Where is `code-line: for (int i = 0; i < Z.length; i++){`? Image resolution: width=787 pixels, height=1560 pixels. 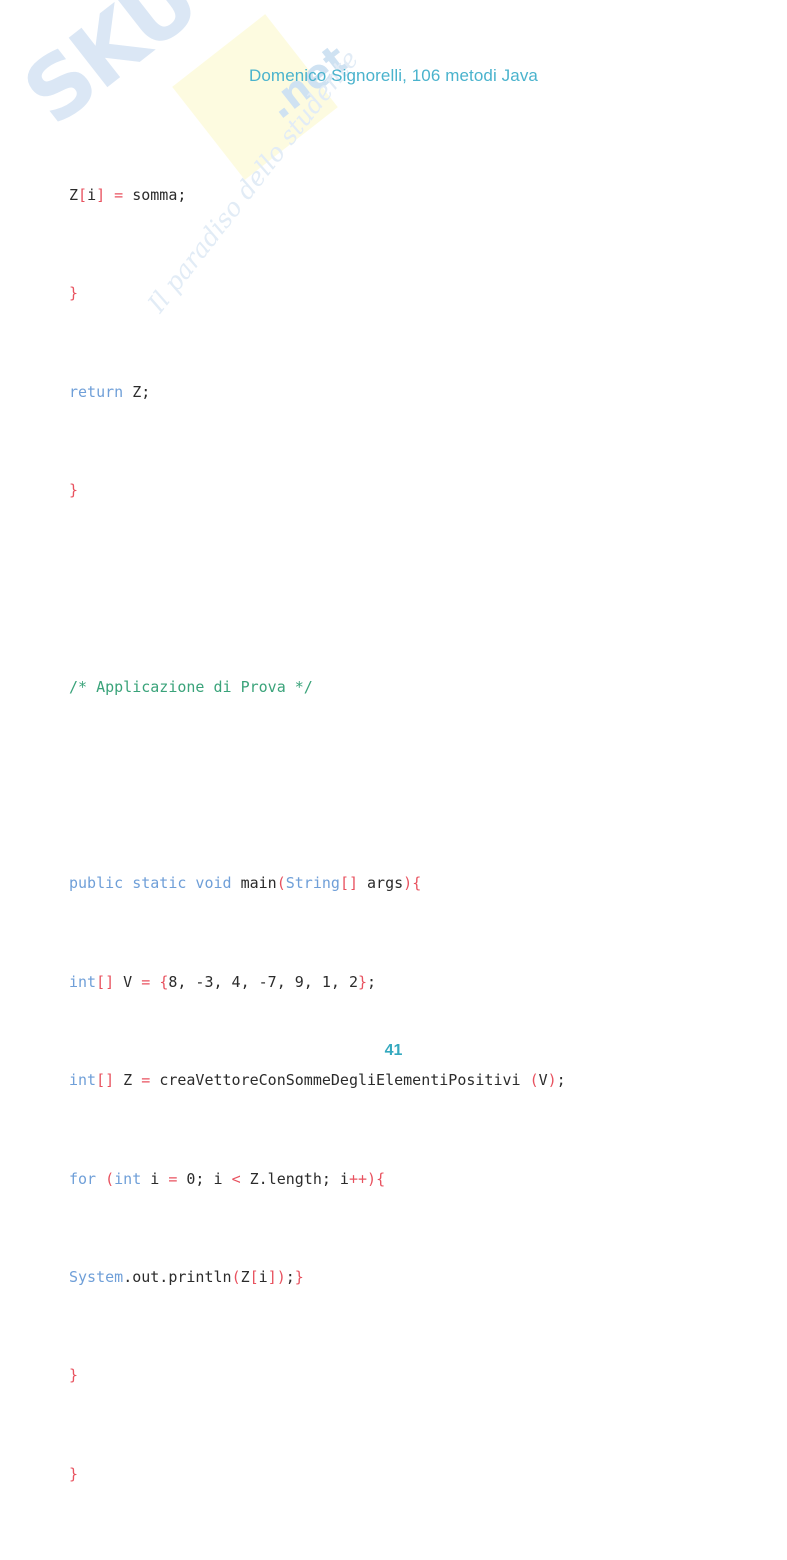 code-line: for (int i = 0; i < Z.length; i++){ is located at coordinates (419, 1179).